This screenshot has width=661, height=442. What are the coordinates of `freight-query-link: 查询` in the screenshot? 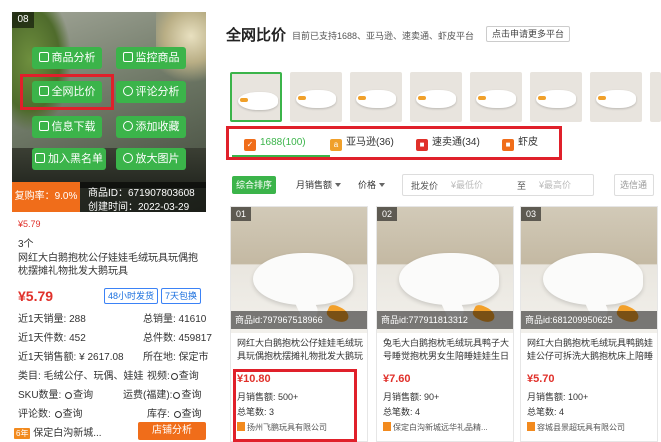 It's located at (191, 395).